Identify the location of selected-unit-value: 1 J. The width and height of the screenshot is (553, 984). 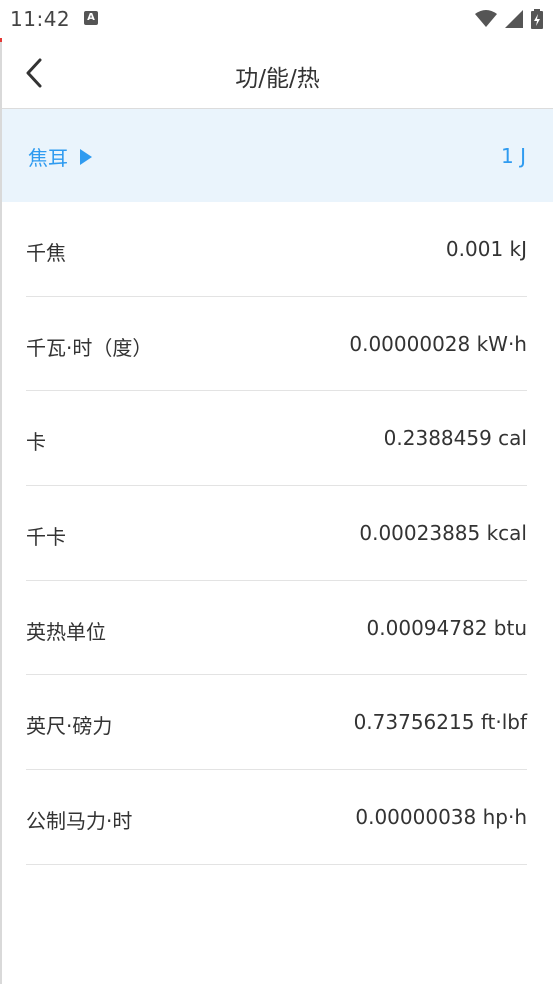
(513, 156).